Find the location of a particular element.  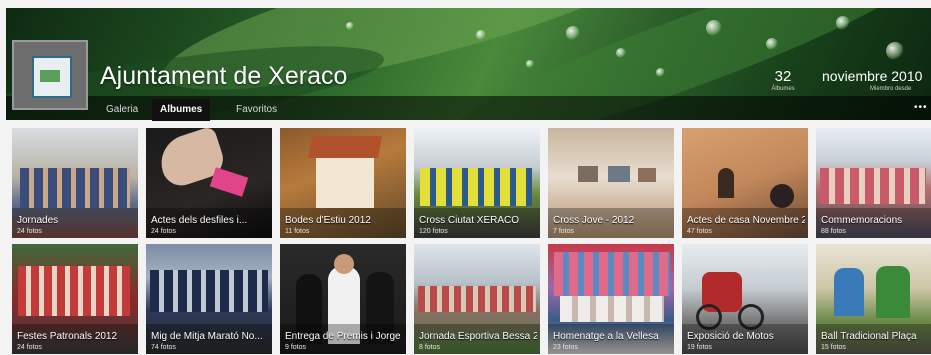

albums-count: 32 is located at coordinates (783, 76).